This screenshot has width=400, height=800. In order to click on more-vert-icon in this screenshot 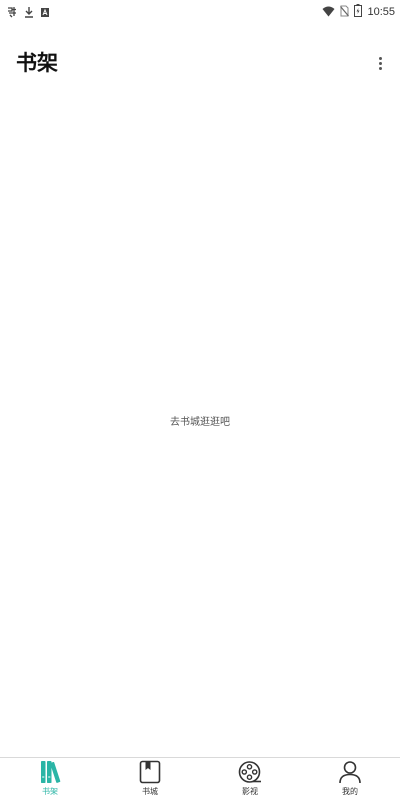, I will do `click(380, 63)`.